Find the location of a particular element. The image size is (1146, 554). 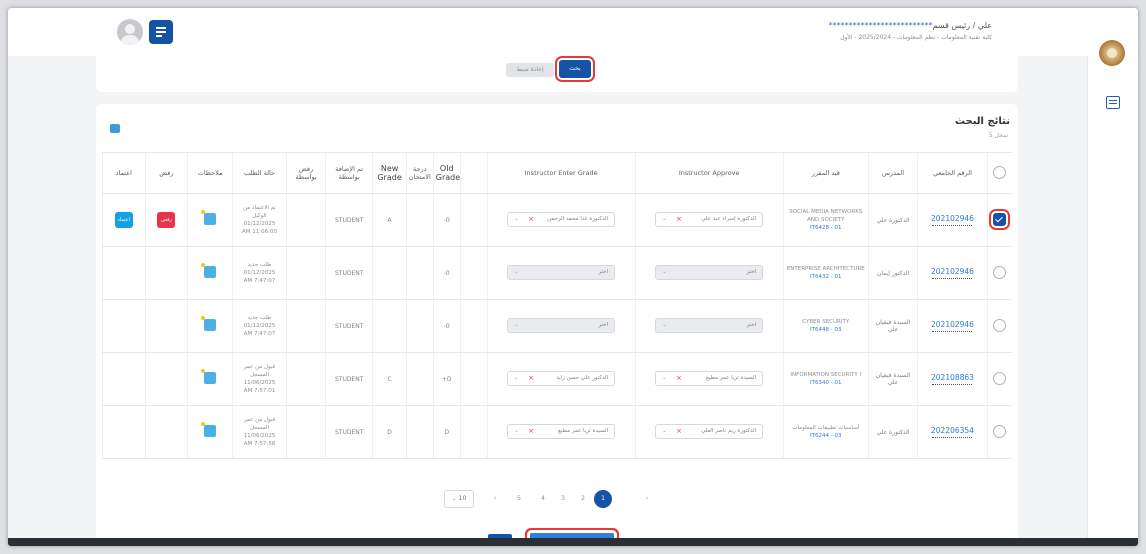

enter-grade-cell: ⌄ اختر is located at coordinates (561, 326).